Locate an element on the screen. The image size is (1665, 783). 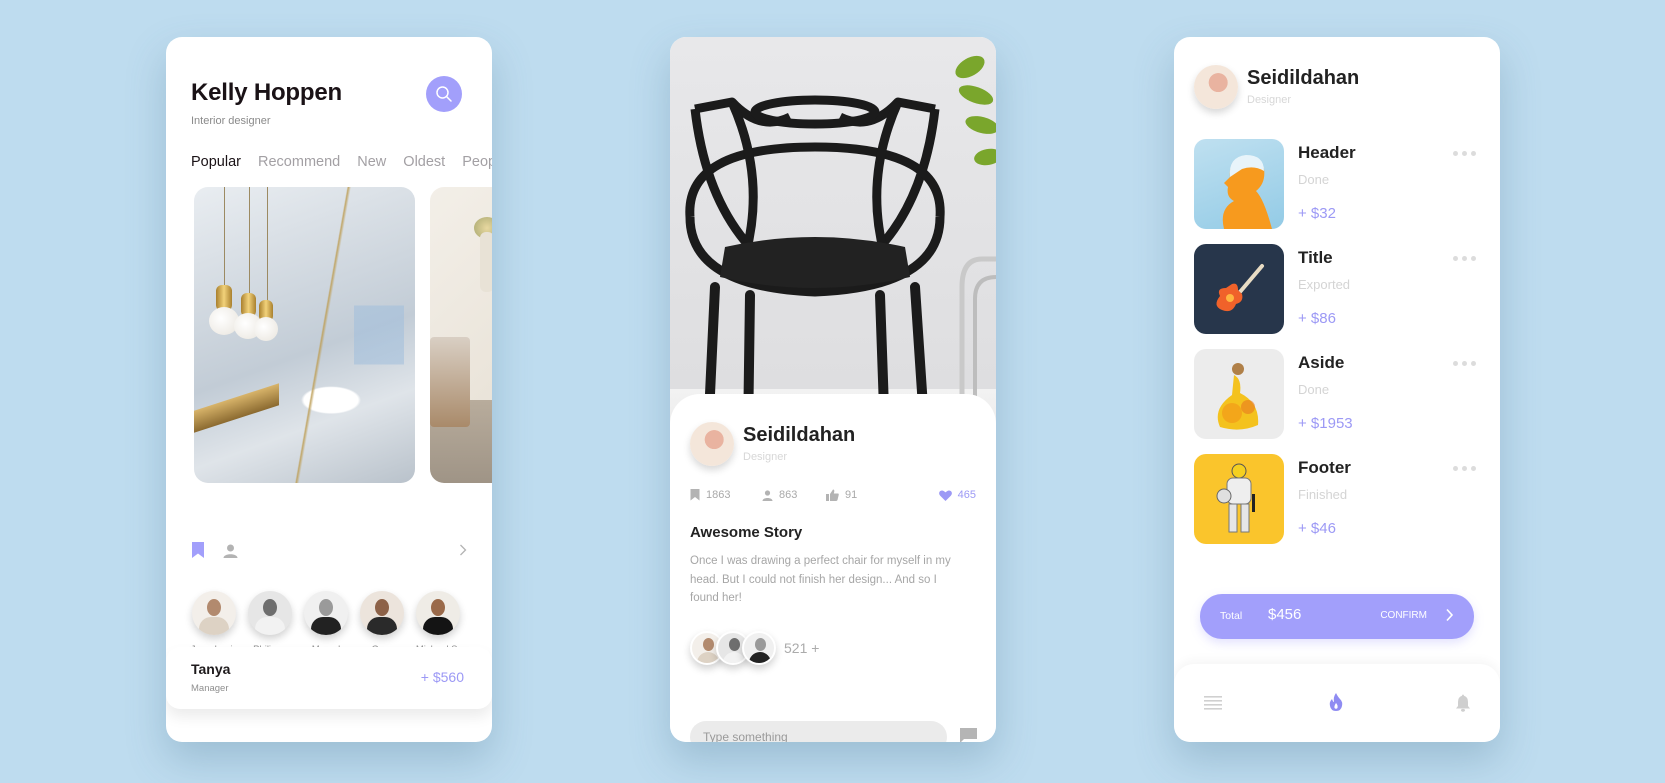
search-button is located at coordinates (444, 94).